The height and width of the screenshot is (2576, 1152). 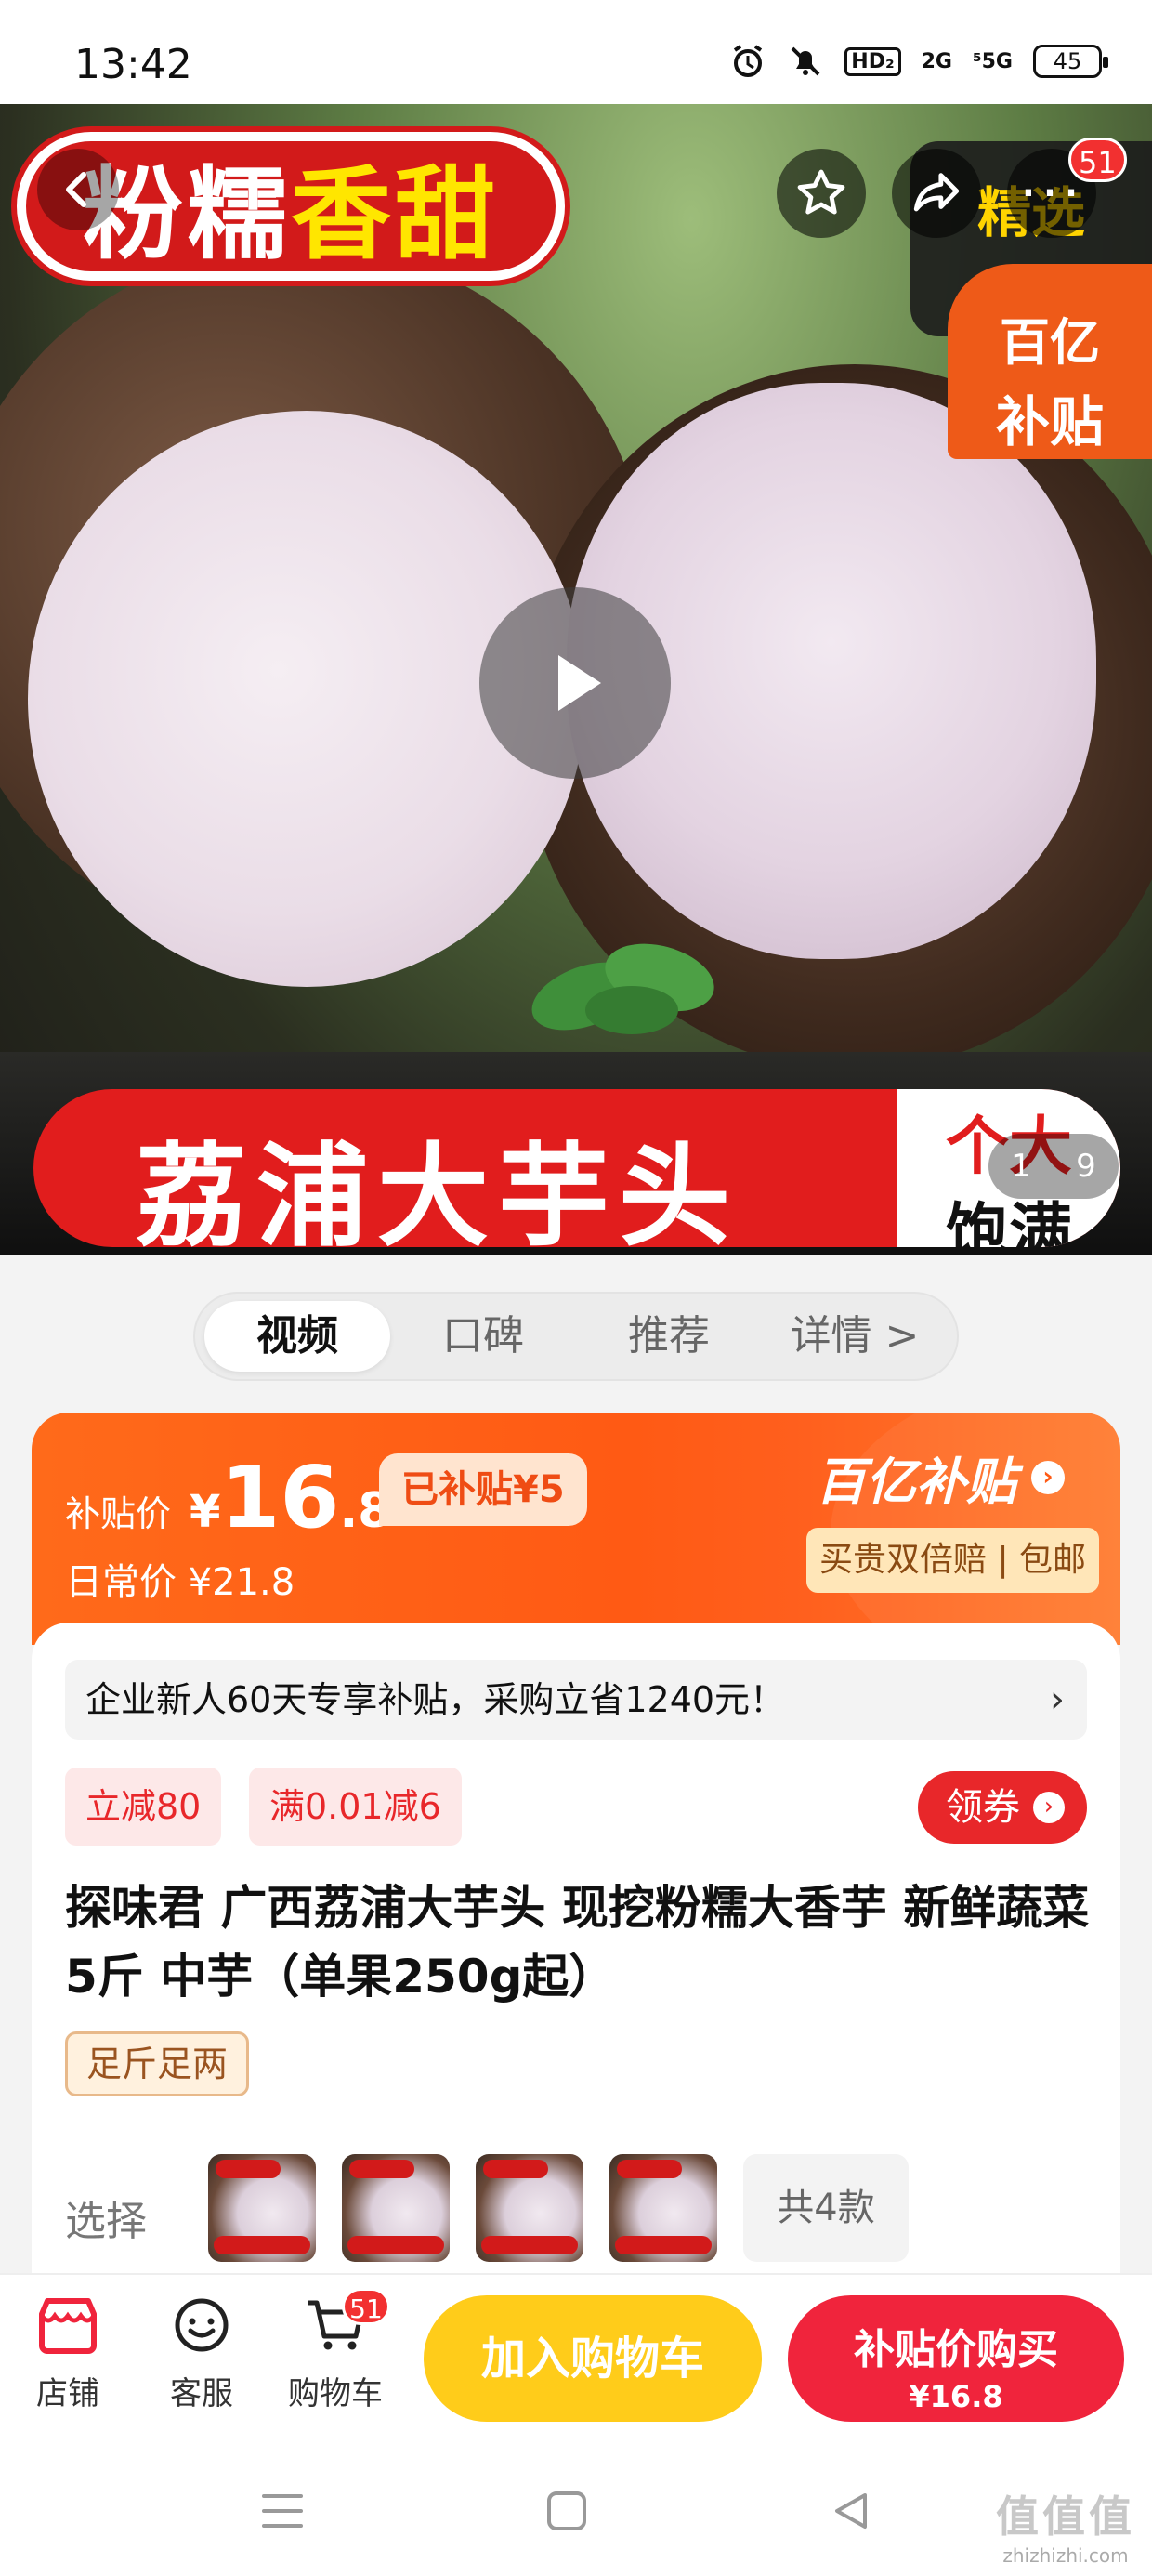 I want to click on price-currency: ¥, so click(x=205, y=1512).